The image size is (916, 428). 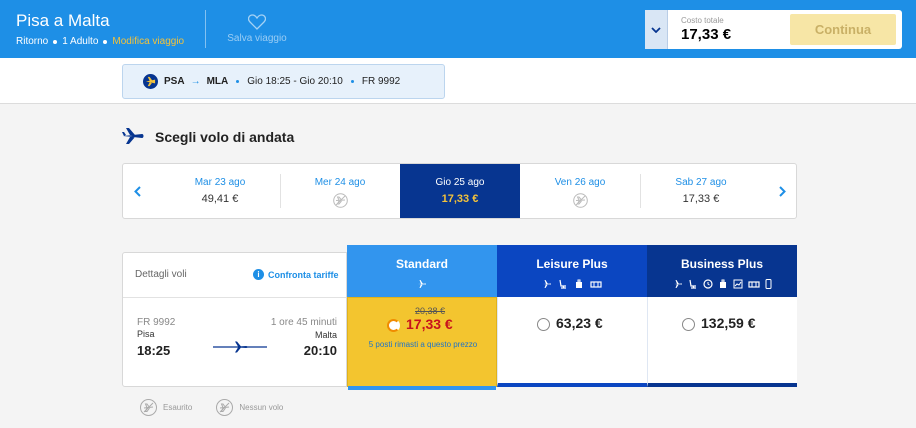 What do you see at coordinates (768, 284) in the screenshot?
I see `mobile-icon` at bounding box center [768, 284].